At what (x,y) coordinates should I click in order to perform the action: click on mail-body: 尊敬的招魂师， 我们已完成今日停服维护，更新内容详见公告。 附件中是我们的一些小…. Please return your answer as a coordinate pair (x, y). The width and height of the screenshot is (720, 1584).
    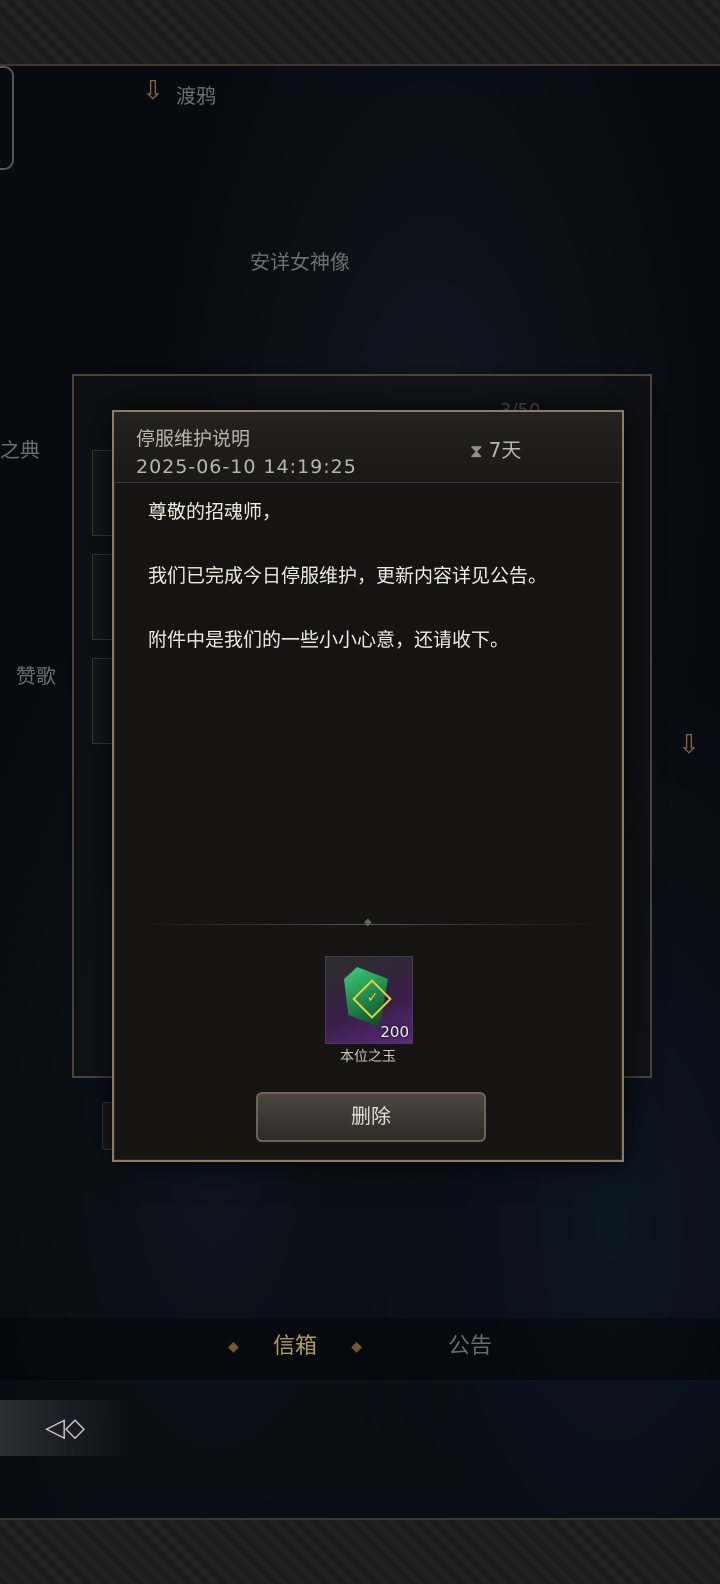
    Looking at the image, I should click on (373, 592).